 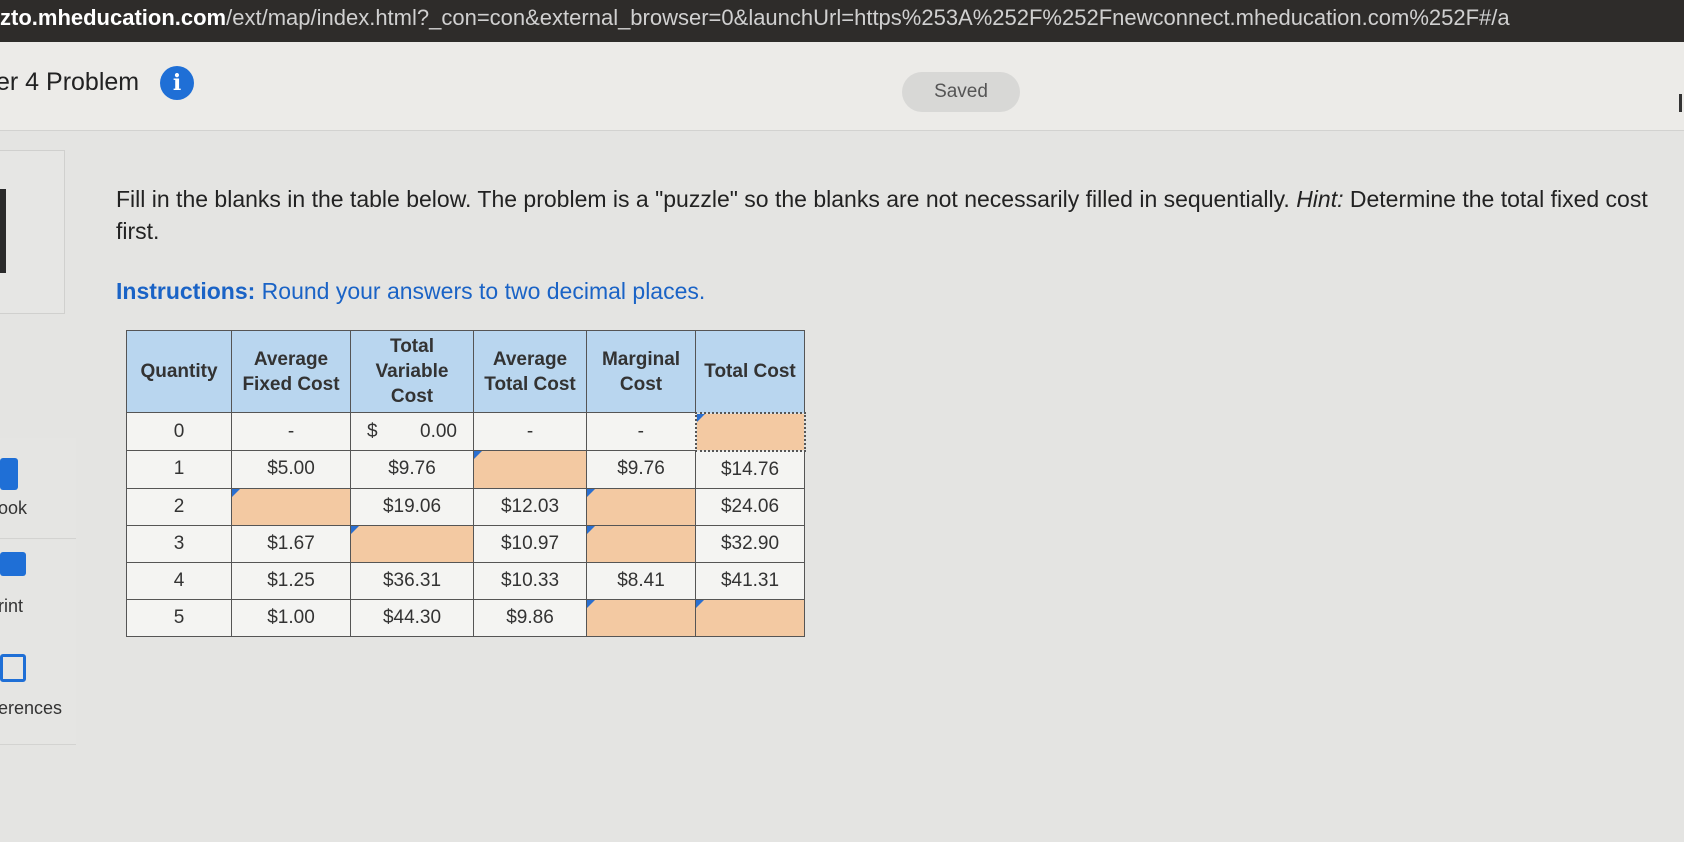 What do you see at coordinates (372, 431) in the screenshot?
I see `cell-tvc-symbol: $` at bounding box center [372, 431].